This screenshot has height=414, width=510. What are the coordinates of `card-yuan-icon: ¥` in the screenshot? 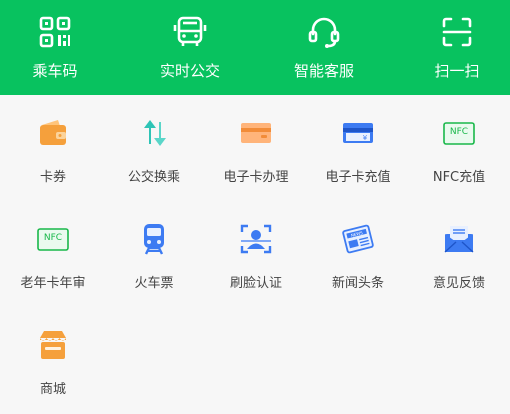 It's located at (358, 133).